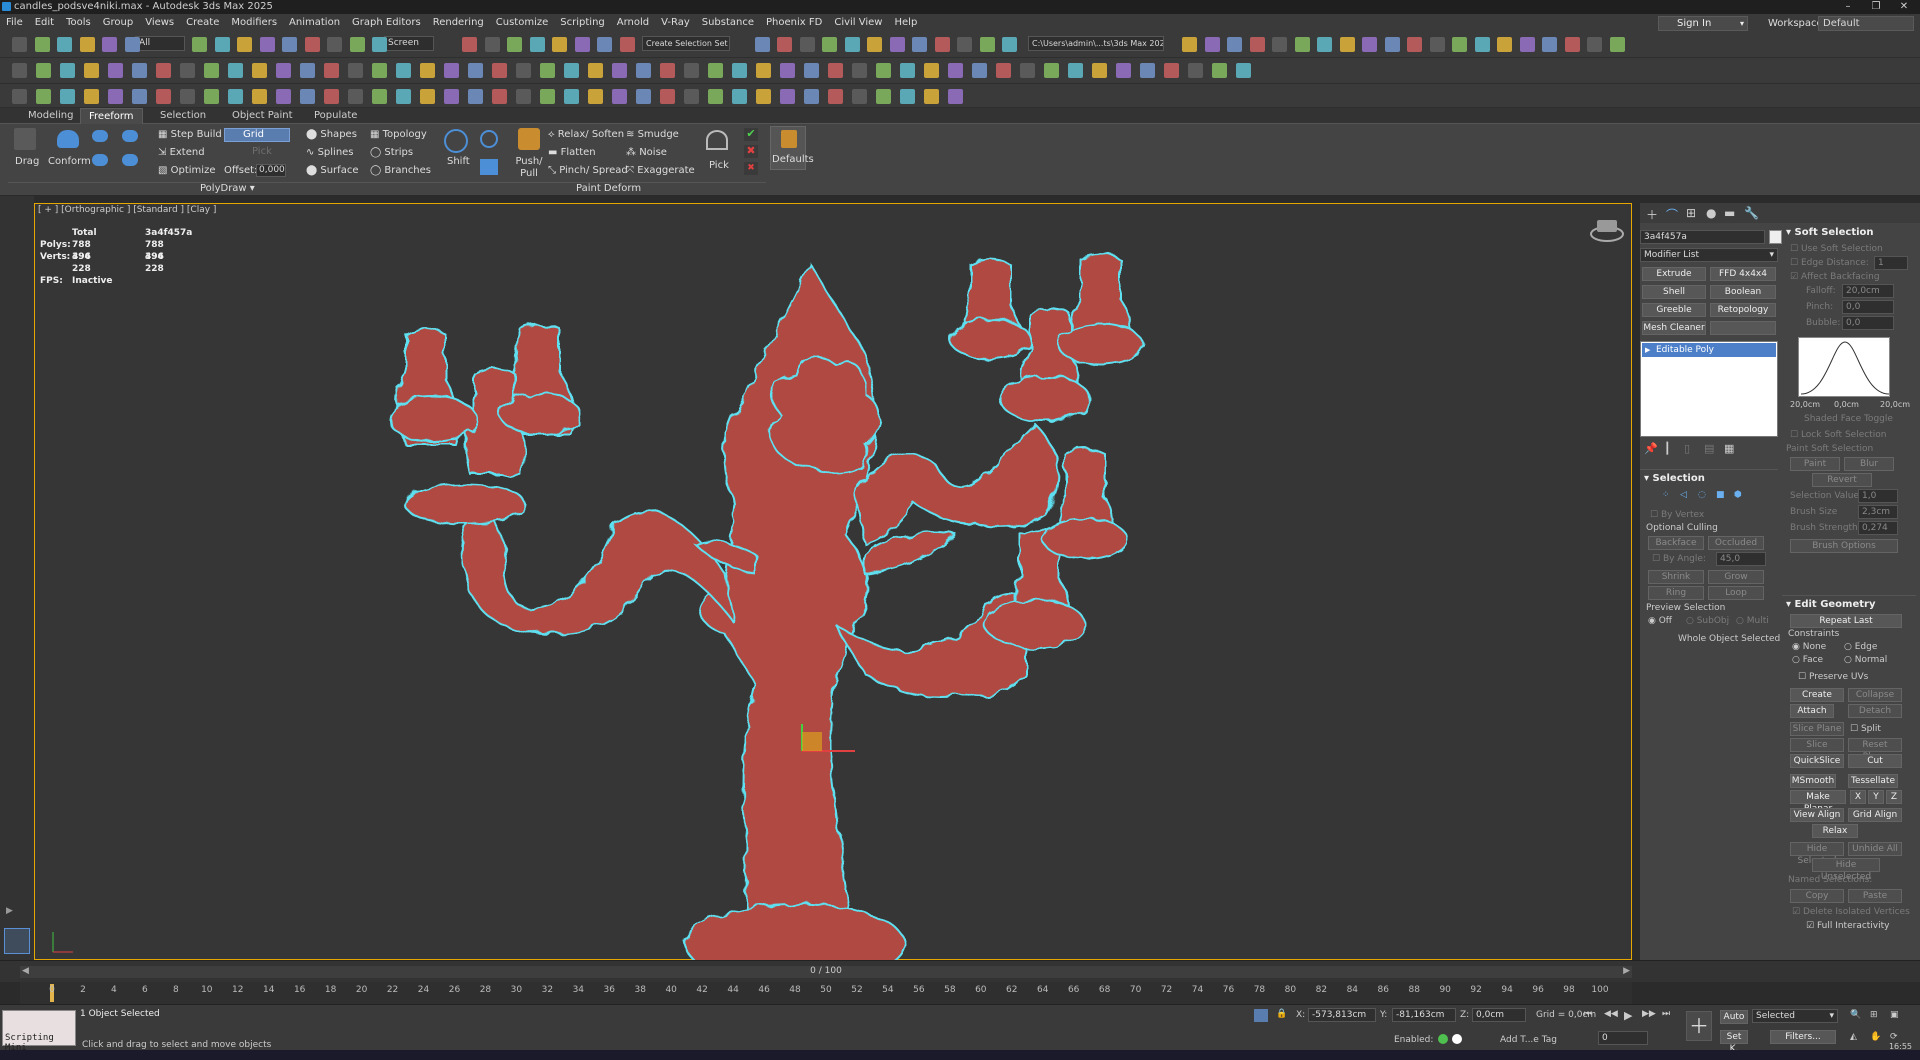 This screenshot has height=1060, width=1920. What do you see at coordinates (67, 70) in the screenshot?
I see `toolrow2-tool-2-icon` at bounding box center [67, 70].